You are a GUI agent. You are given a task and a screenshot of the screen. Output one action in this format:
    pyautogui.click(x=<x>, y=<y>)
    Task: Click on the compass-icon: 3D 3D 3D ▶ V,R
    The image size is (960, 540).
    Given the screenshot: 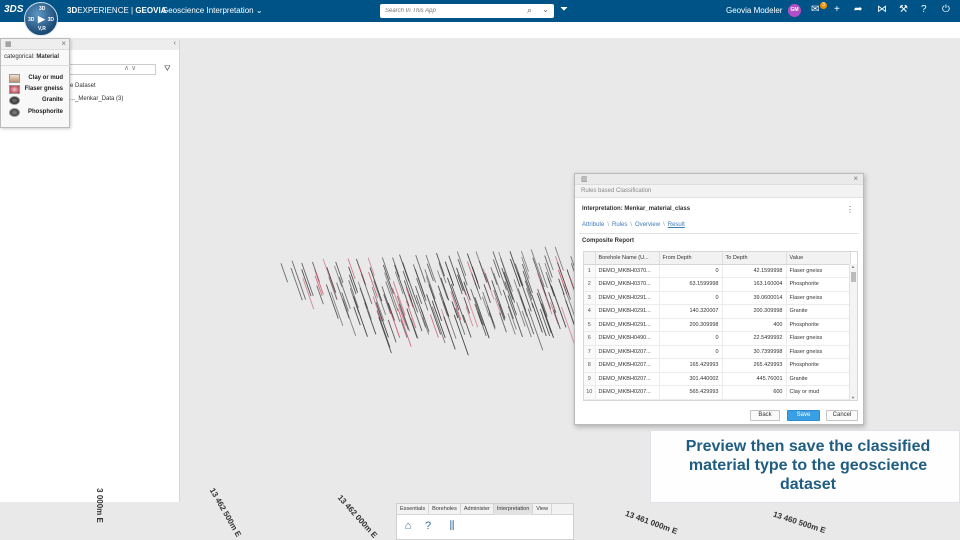 What is the action you would take?
    pyautogui.click(x=41, y=19)
    